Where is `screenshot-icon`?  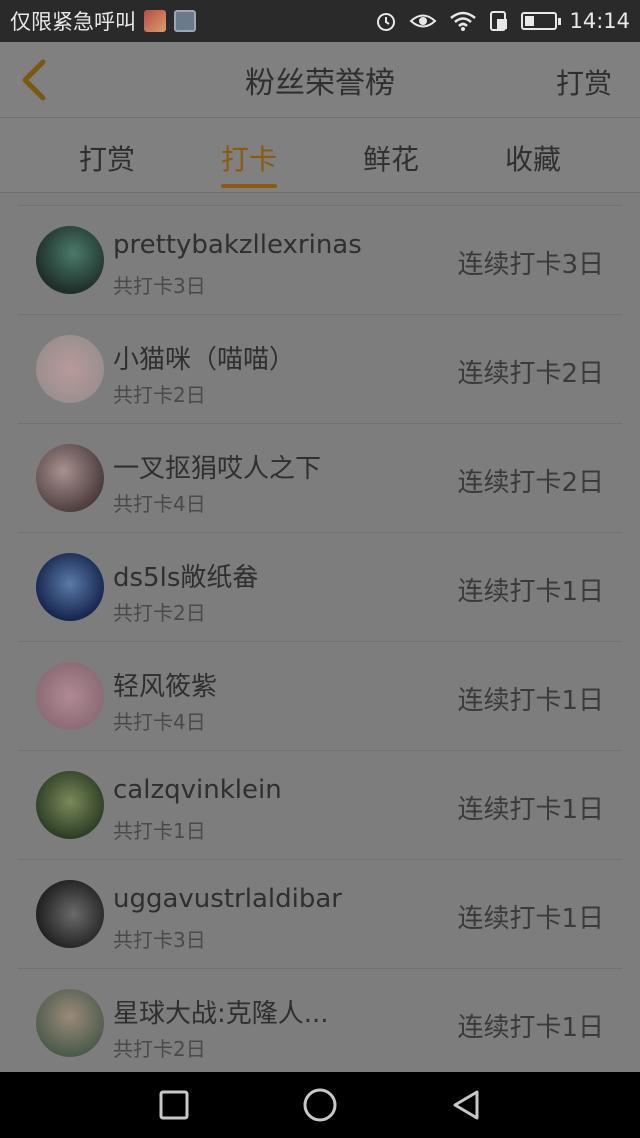
screenshot-icon is located at coordinates (185, 21).